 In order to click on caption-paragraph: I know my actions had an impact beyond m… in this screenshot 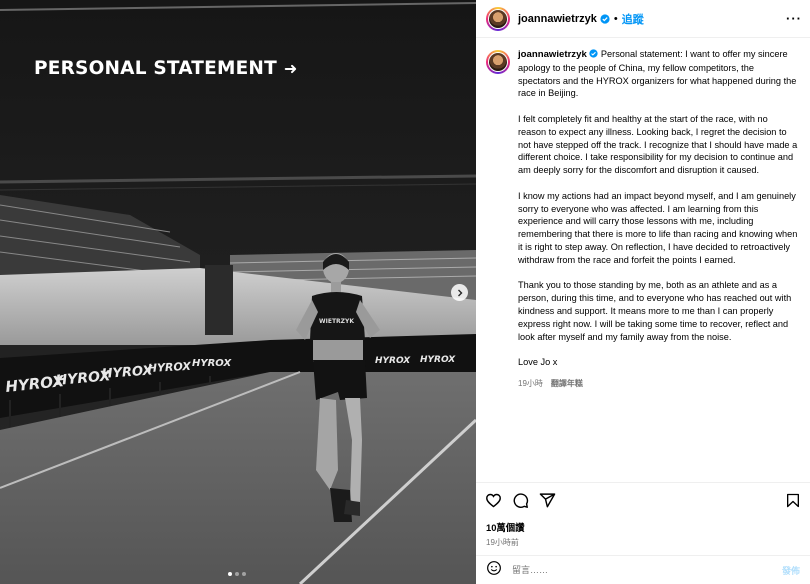, I will do `click(658, 227)`.